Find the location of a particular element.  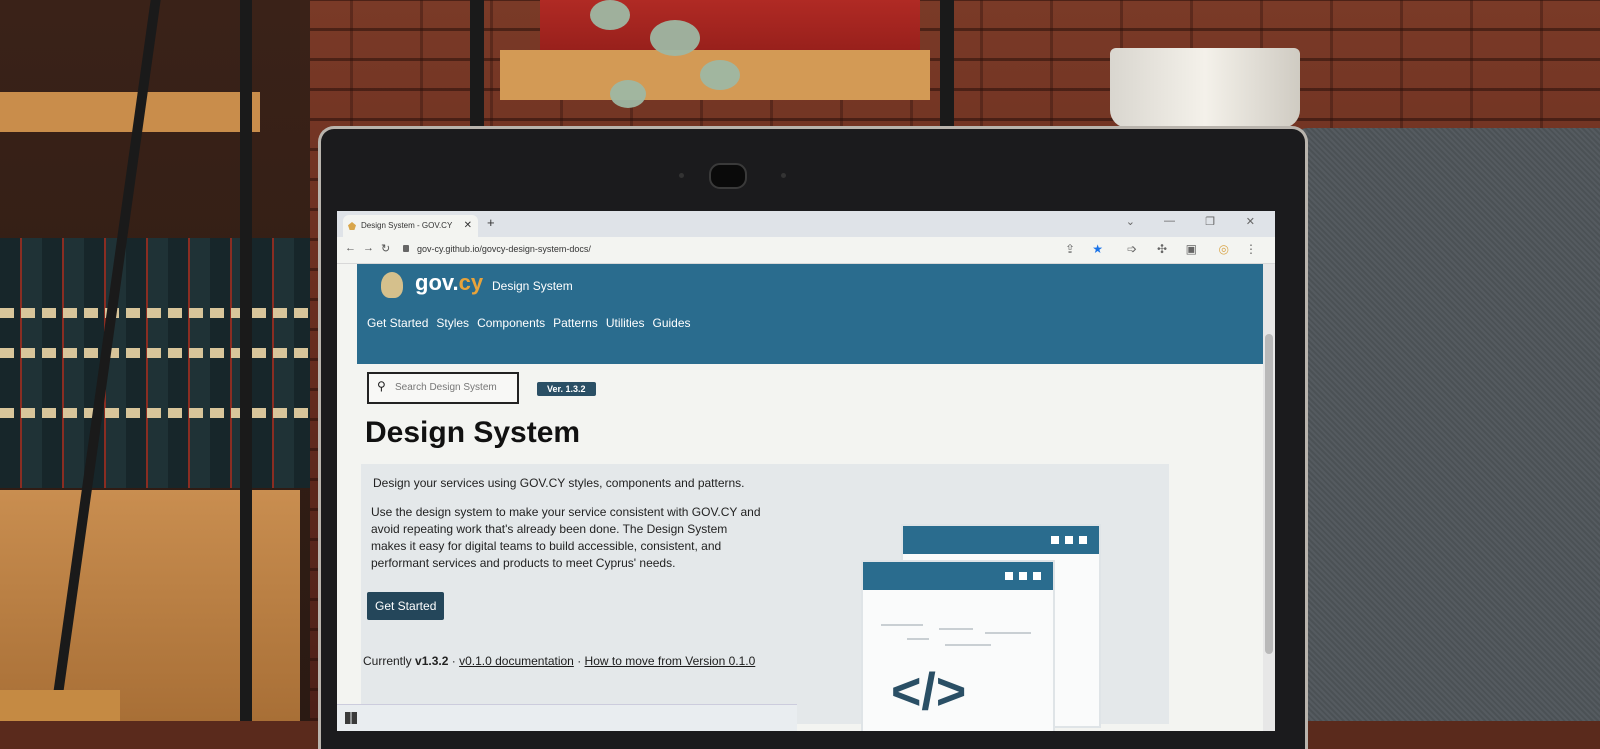

search-input: ⚲ Search Design System is located at coordinates (443, 388).